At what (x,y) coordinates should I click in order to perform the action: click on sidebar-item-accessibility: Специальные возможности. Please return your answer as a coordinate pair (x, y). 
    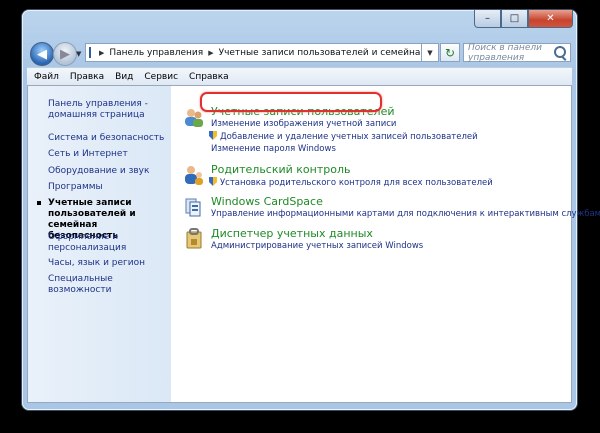
    Looking at the image, I should click on (107, 285).